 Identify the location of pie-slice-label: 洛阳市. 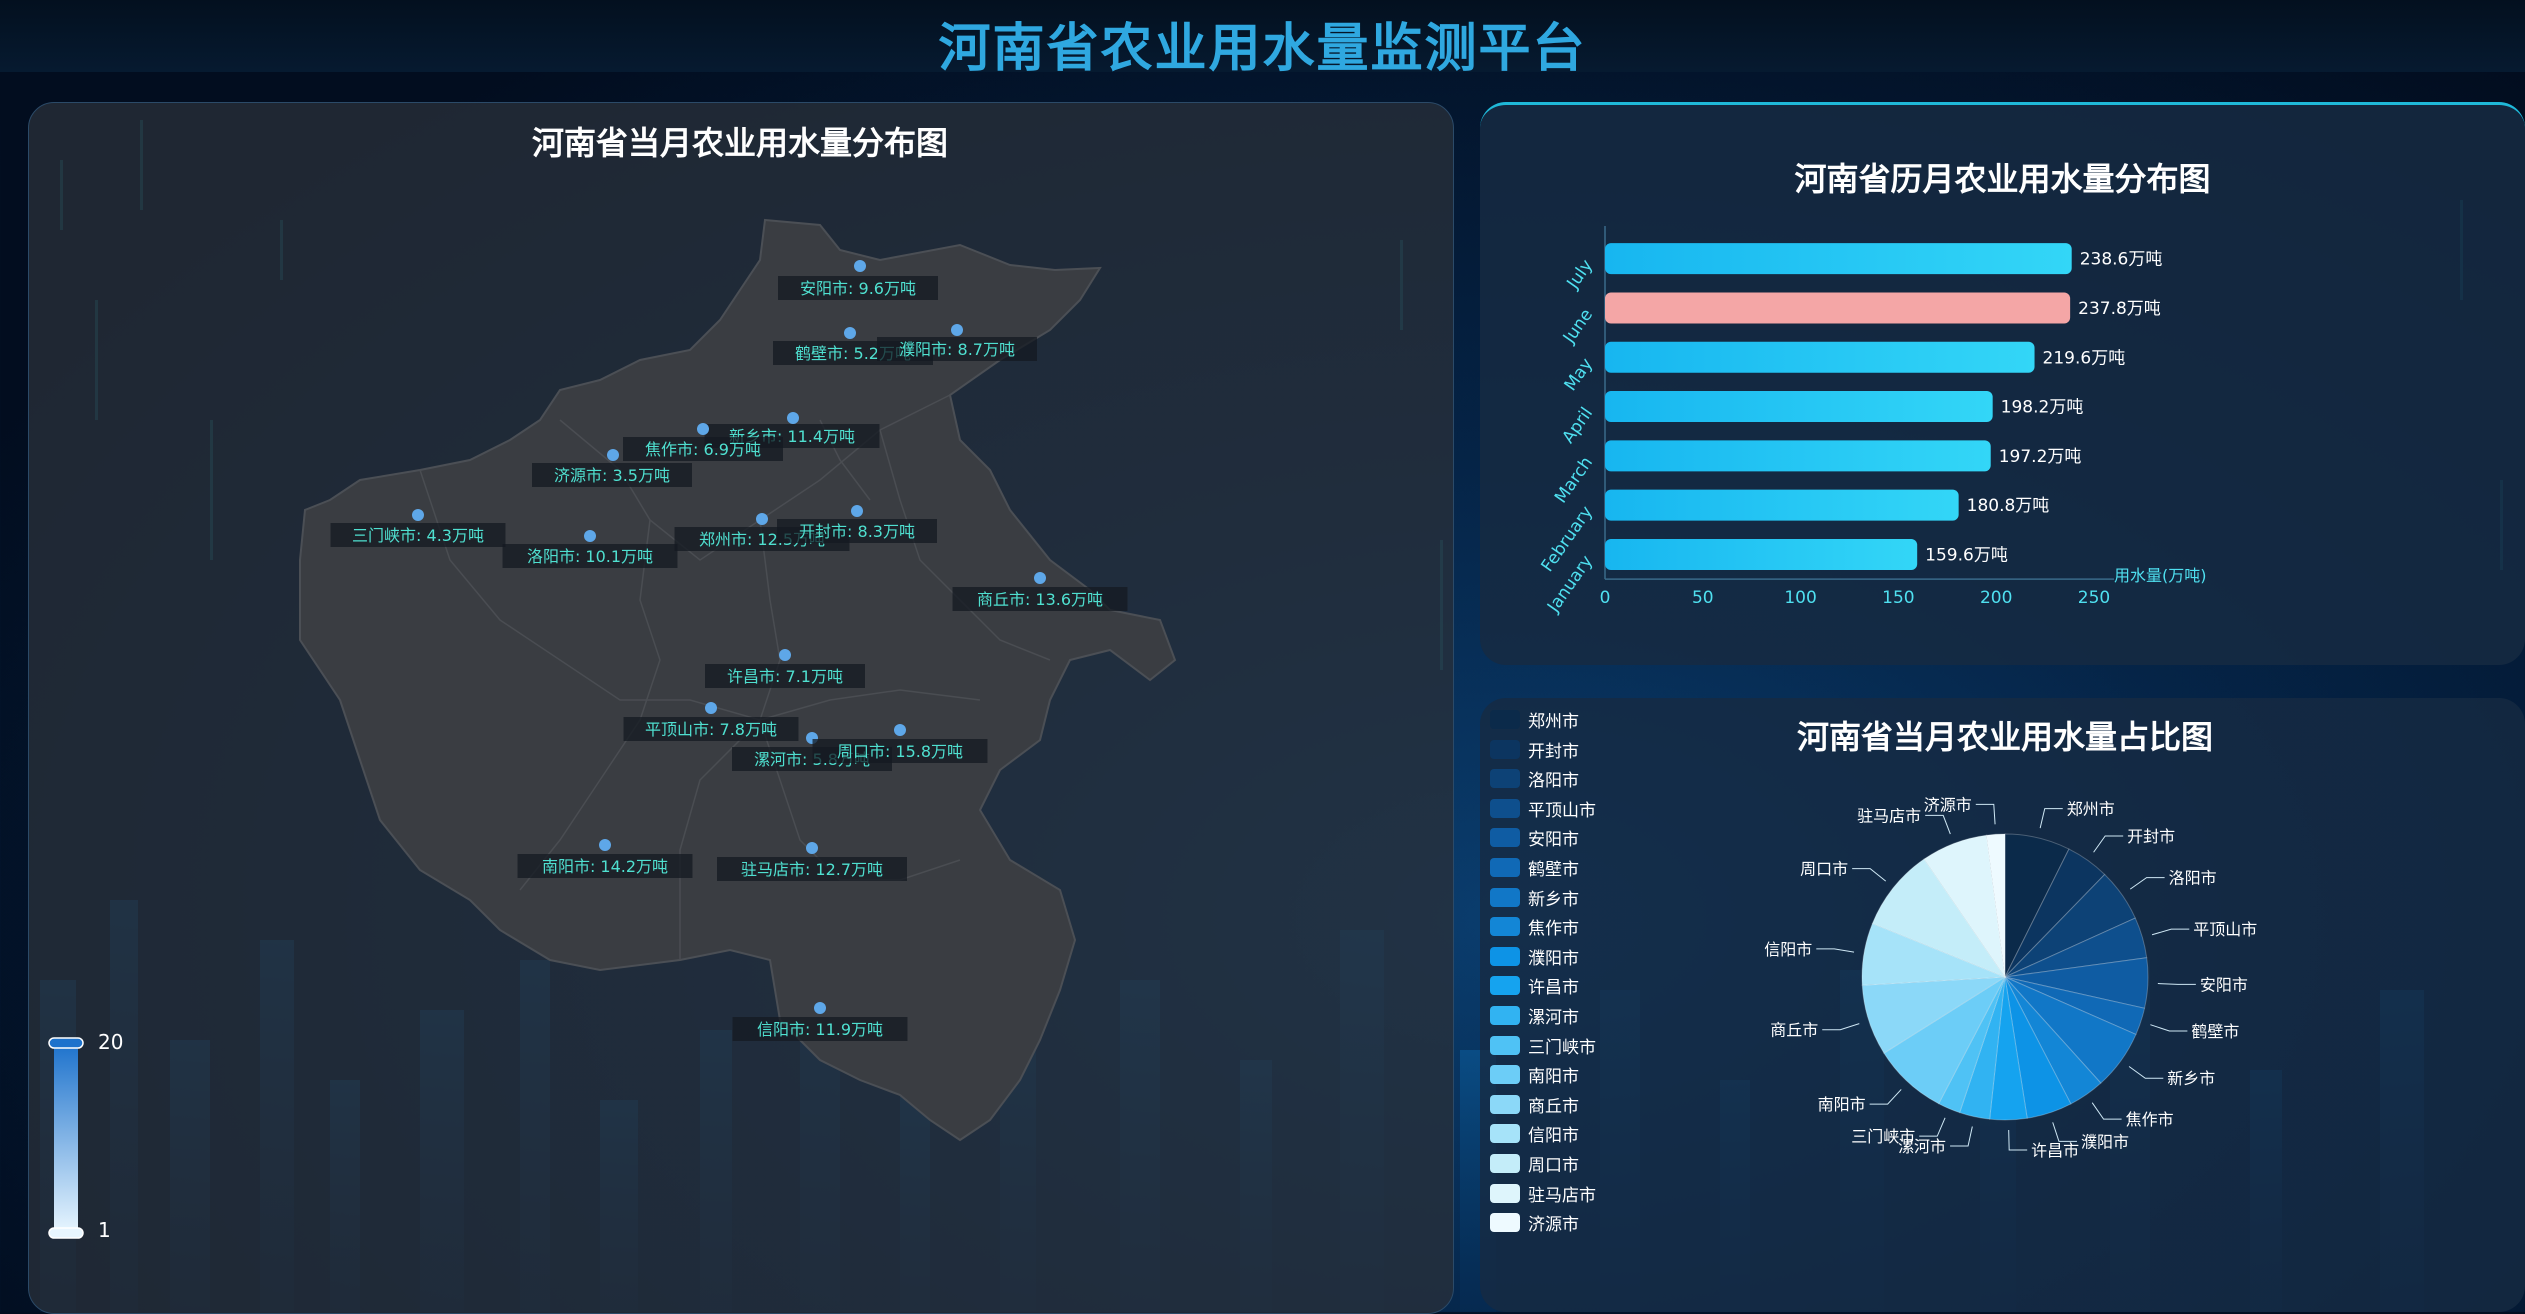
(2193, 878).